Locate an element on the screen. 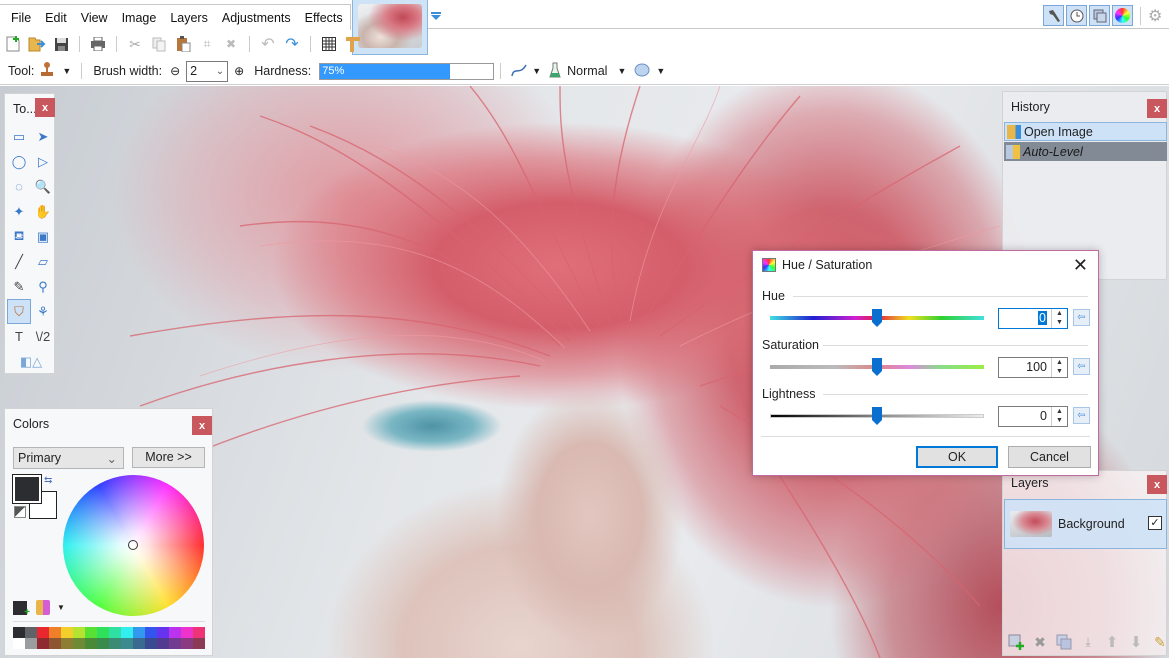  layer-visibility-checkbox: ✓ is located at coordinates (1155, 523).